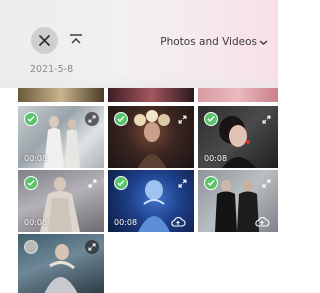 Image resolution: width=320 pixels, height=293 pixels. Describe the element at coordinates (139, 81) in the screenshot. I see `header-fade` at that location.